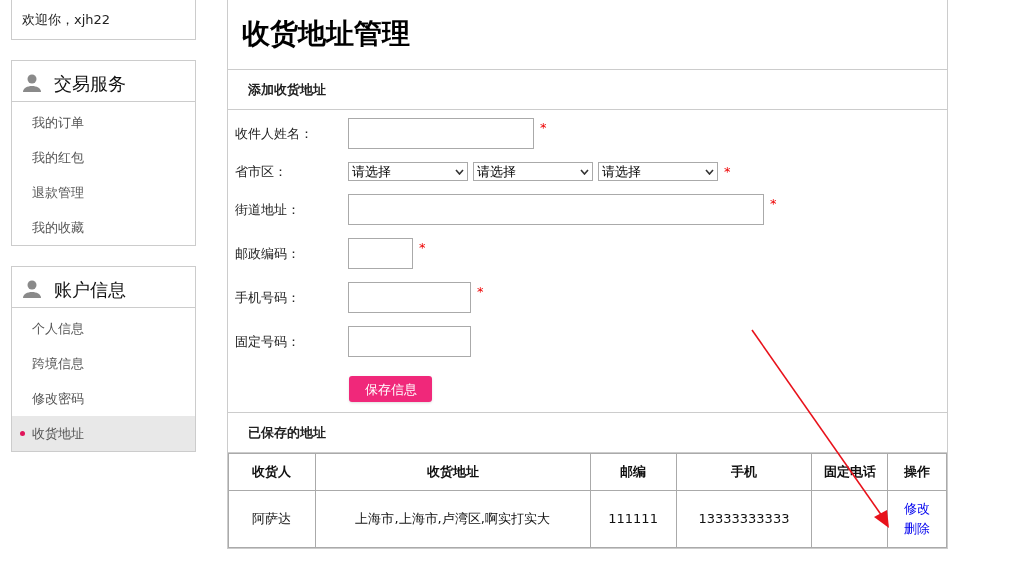 The width and height of the screenshot is (1024, 569). Describe the element at coordinates (267, 342) in the screenshot. I see `field-label: 固定号码：` at that location.